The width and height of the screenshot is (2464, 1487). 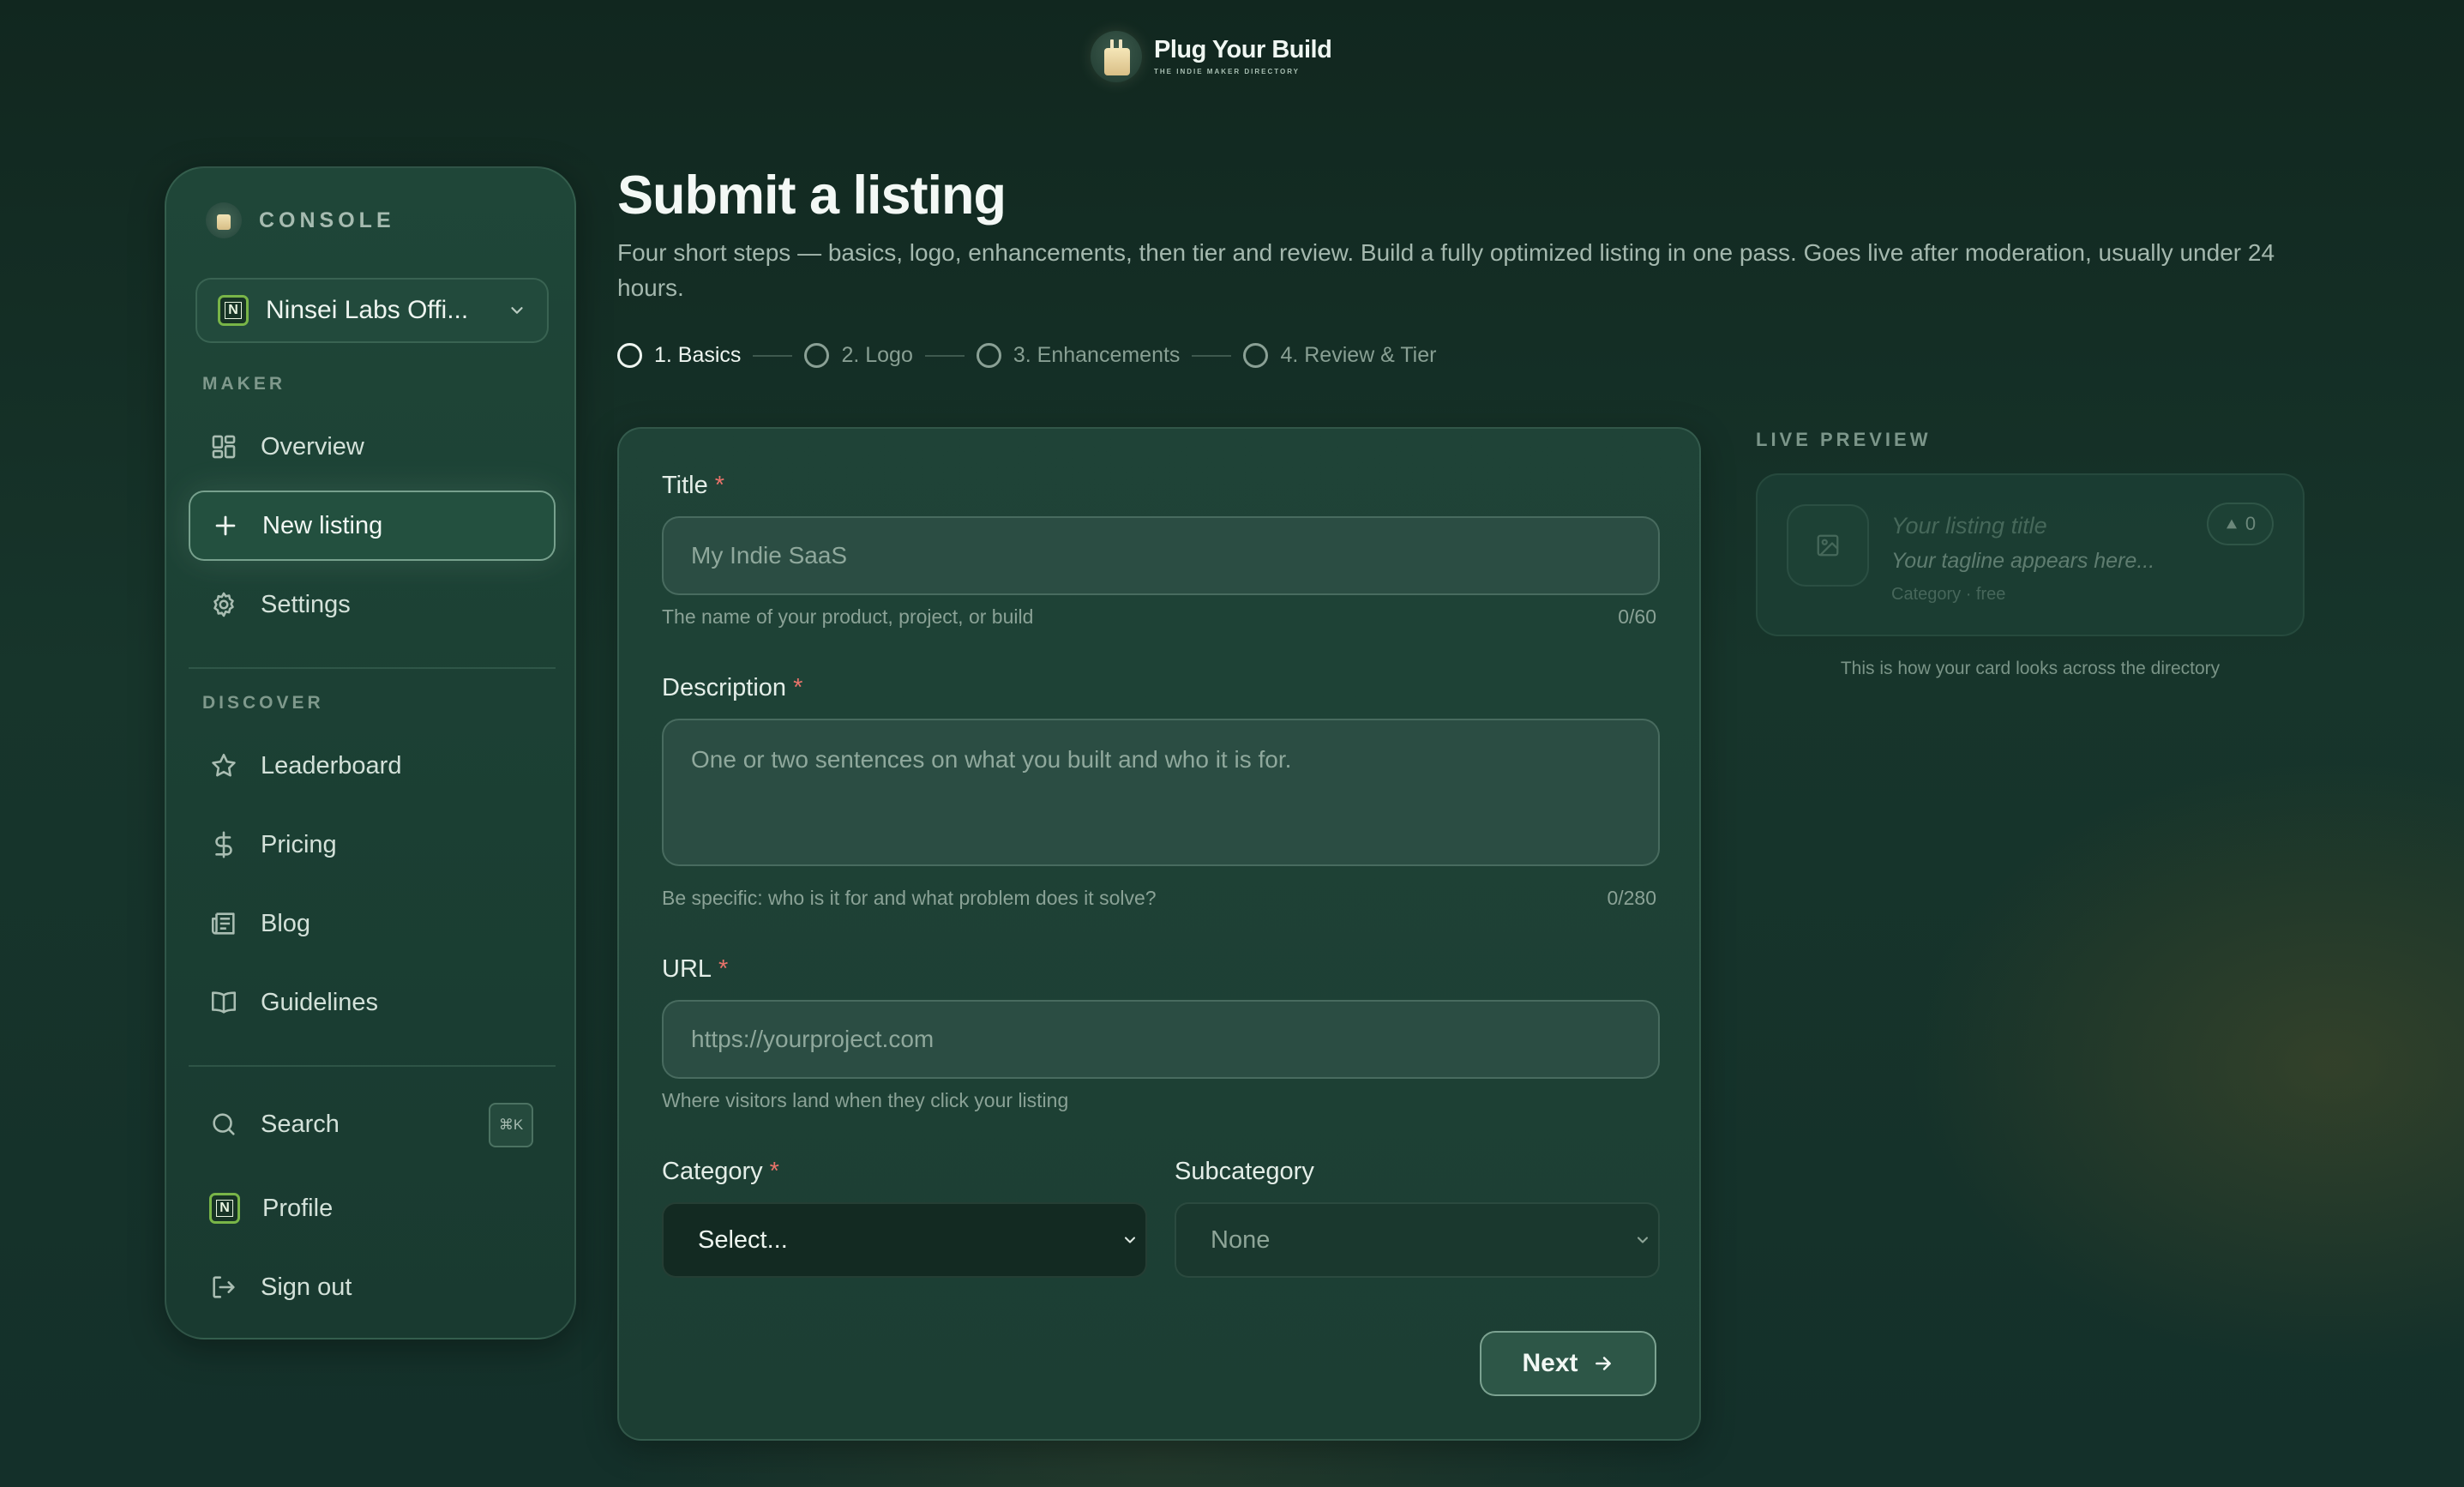 I want to click on description-char-count: 0/280, so click(x=1631, y=898).